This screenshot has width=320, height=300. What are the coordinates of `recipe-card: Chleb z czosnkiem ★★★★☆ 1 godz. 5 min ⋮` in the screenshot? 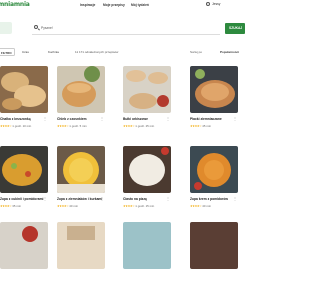 It's located at (81, 105).